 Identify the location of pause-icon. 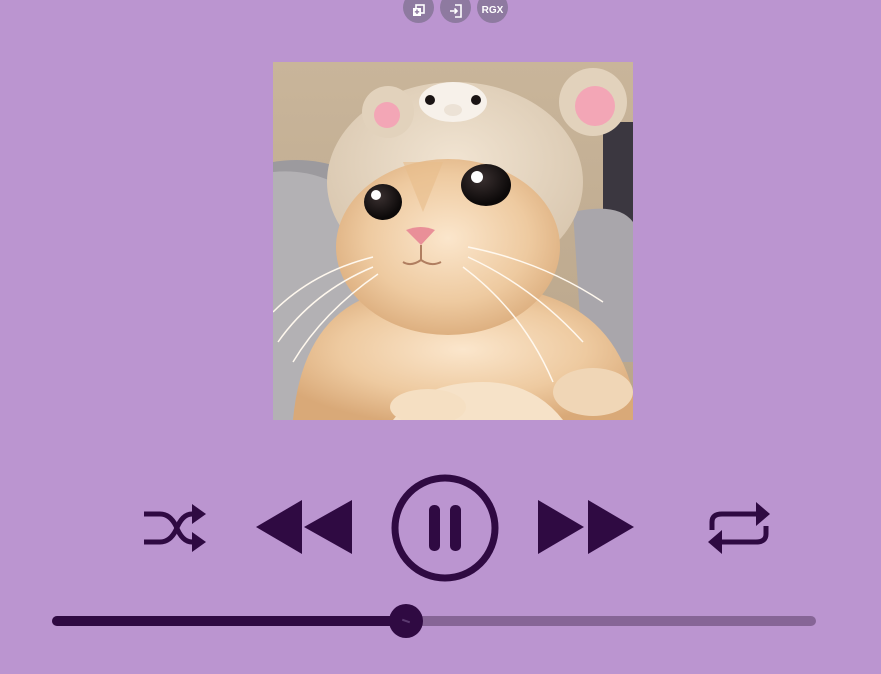
(445, 528).